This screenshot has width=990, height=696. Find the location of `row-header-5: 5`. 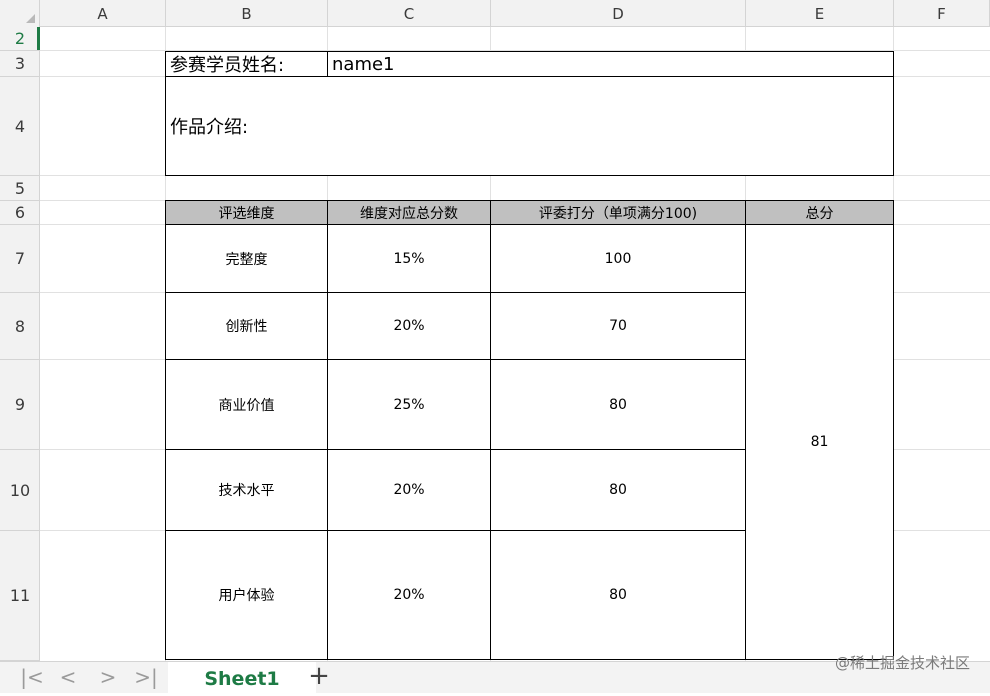

row-header-5: 5 is located at coordinates (20, 188).